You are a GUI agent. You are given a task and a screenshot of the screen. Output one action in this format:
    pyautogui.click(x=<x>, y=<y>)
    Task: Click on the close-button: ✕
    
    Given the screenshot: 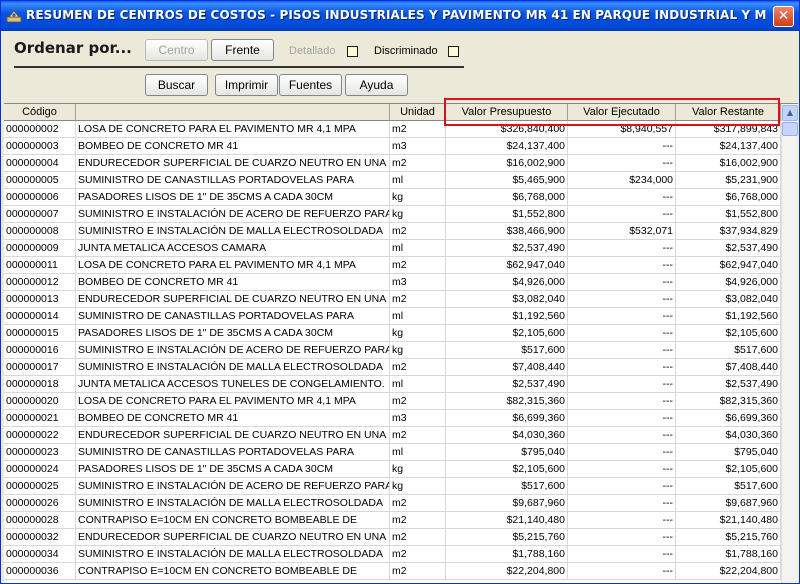 What is the action you would take?
    pyautogui.click(x=783, y=16)
    